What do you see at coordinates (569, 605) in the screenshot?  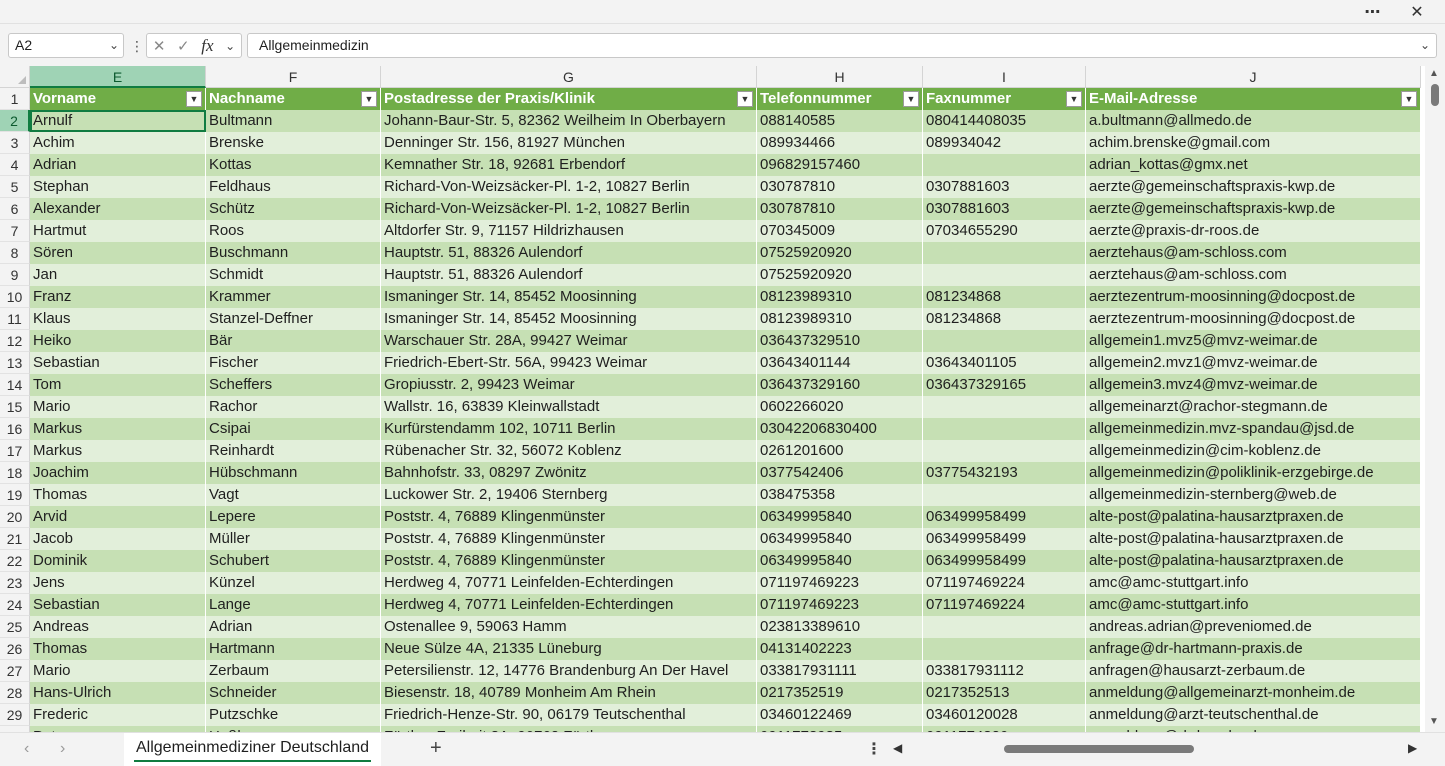 I see `table-cell: Herdweg 4, 70771 Leinfelden-Echterdingen` at bounding box center [569, 605].